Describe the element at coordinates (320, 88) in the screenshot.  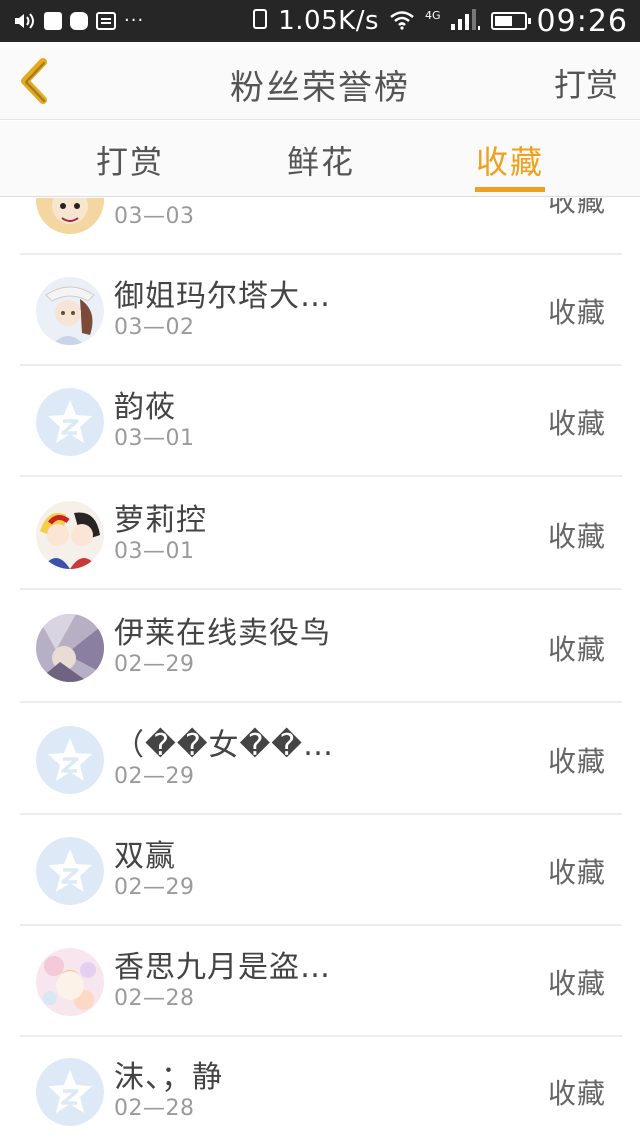
I see `page-title: 粉丝荣誉榜` at that location.